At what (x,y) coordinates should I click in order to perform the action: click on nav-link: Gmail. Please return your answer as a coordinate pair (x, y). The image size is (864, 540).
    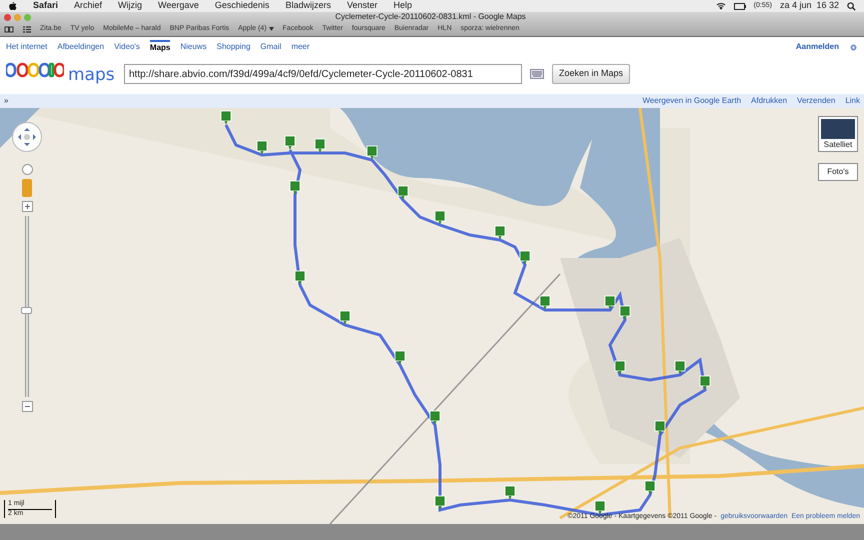
    Looking at the image, I should click on (271, 47).